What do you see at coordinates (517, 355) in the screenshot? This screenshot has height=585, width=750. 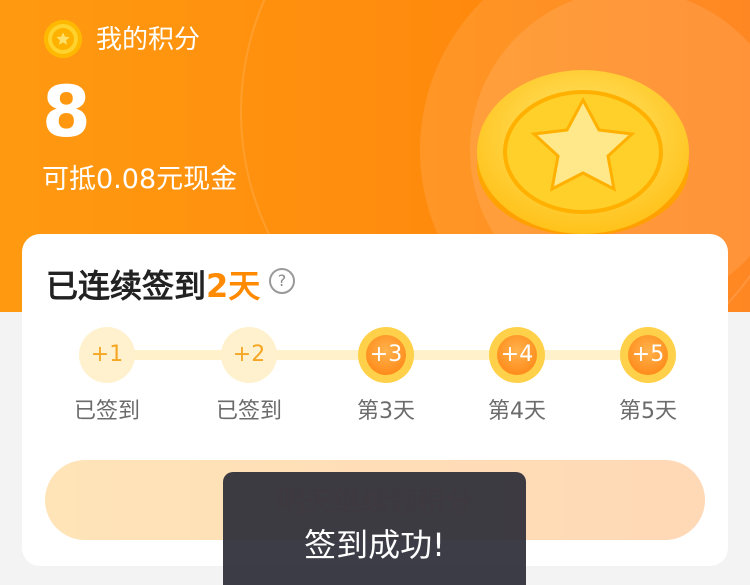 I see `reward-badge: +4` at bounding box center [517, 355].